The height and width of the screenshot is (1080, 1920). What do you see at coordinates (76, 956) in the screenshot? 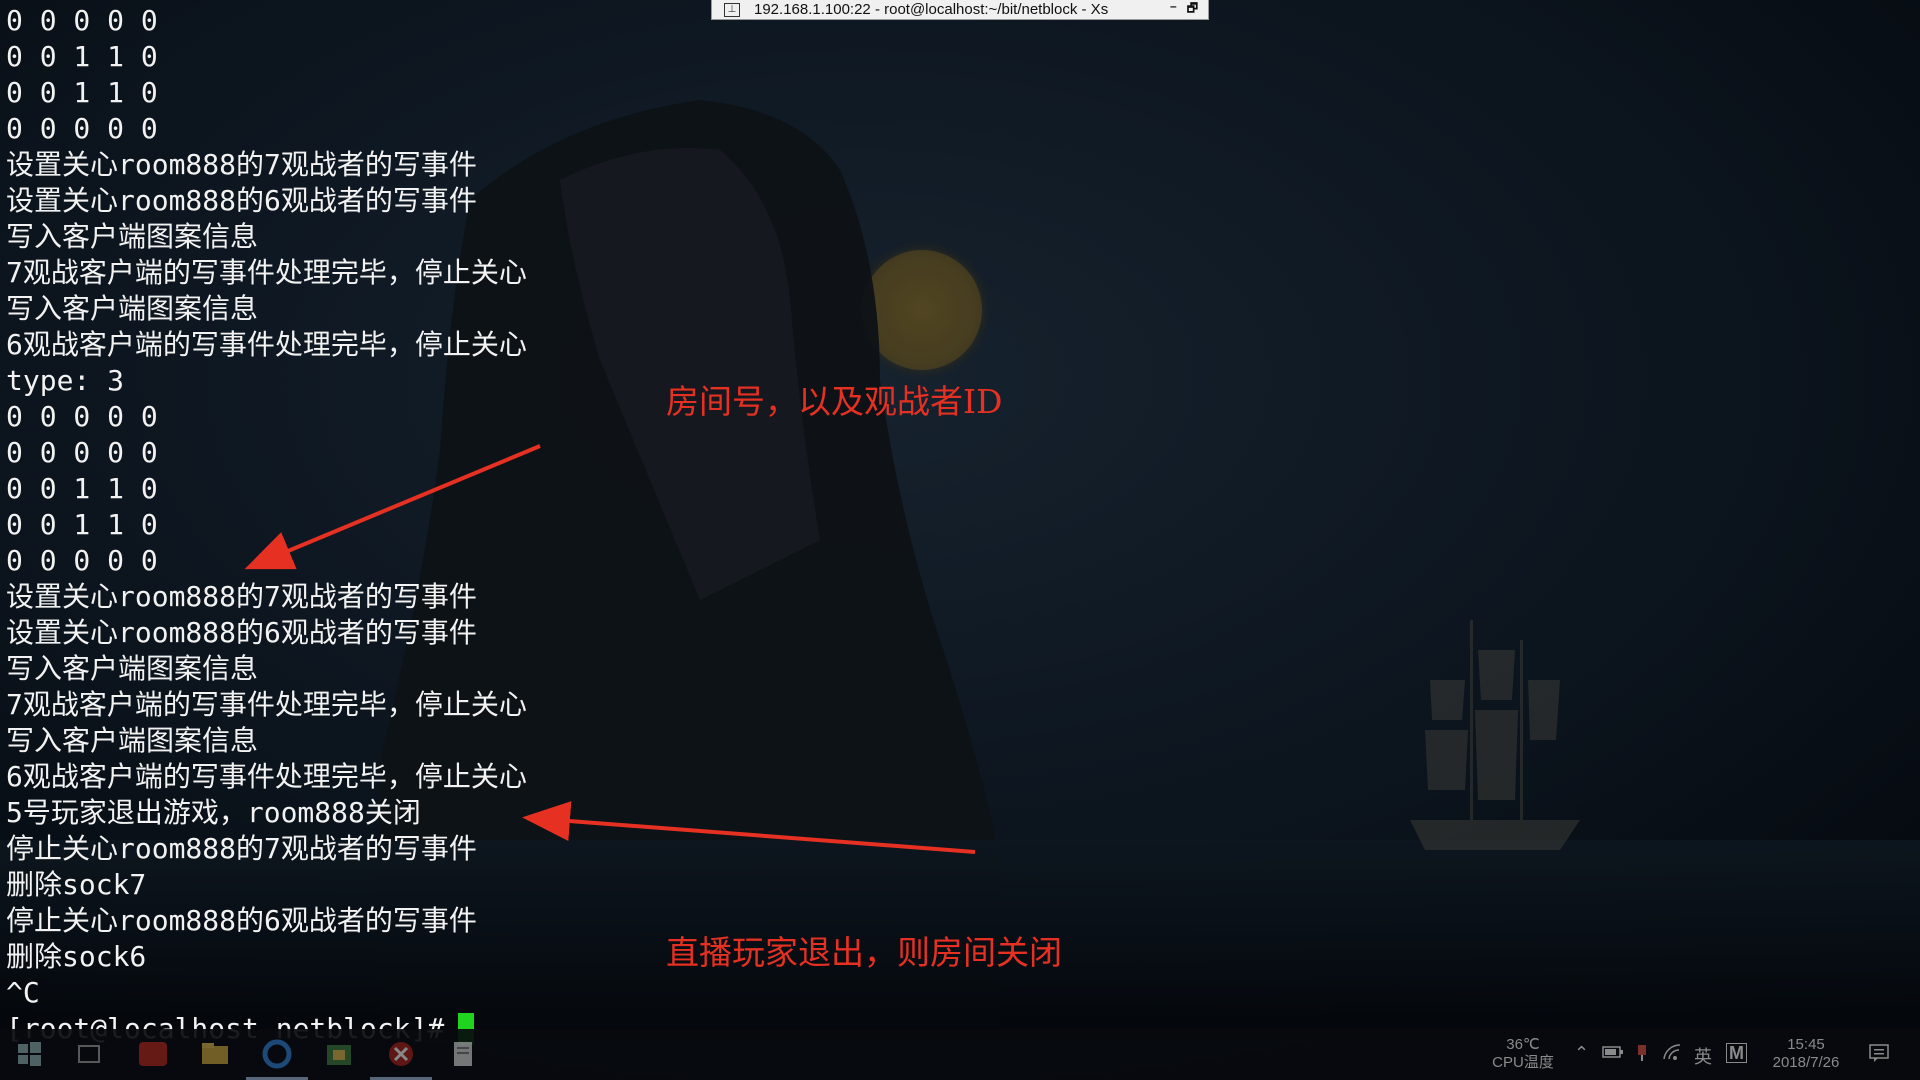
I see `terminal-line: 删除sock6` at bounding box center [76, 956].